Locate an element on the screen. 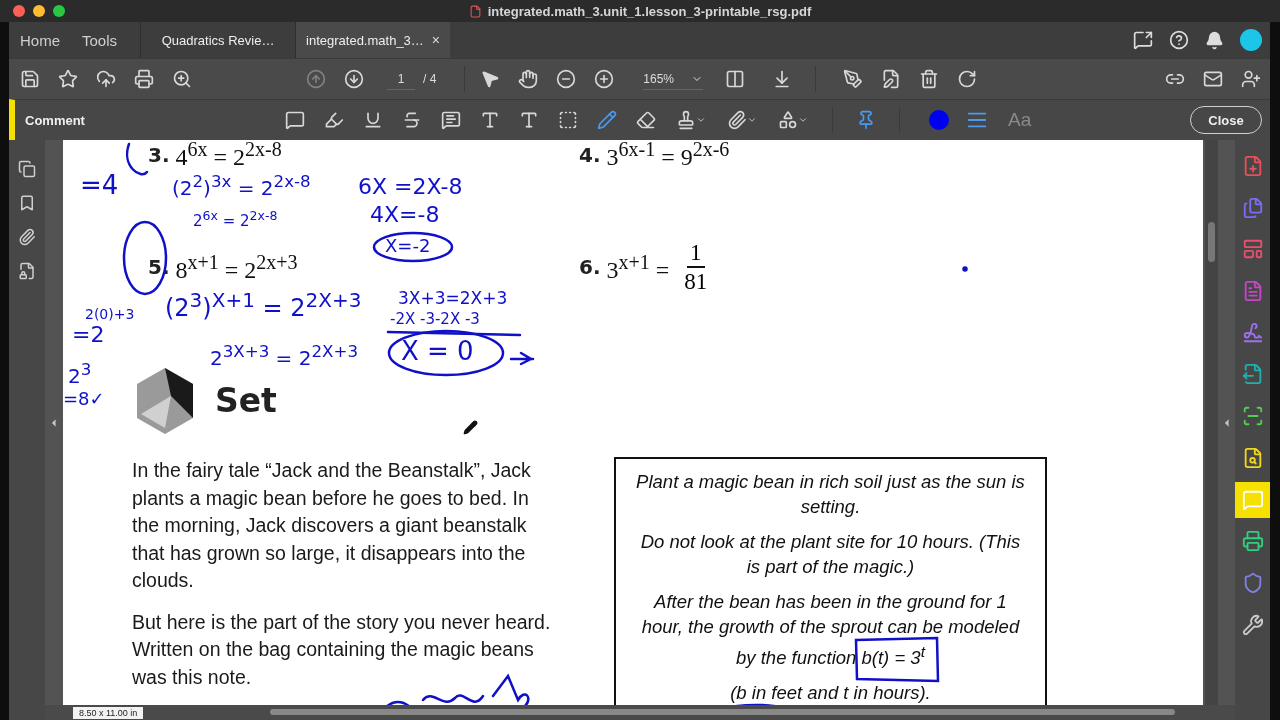 Image resolution: width=1280 pixels, height=720 pixels. zoom-in-icon is located at coordinates (604, 79).